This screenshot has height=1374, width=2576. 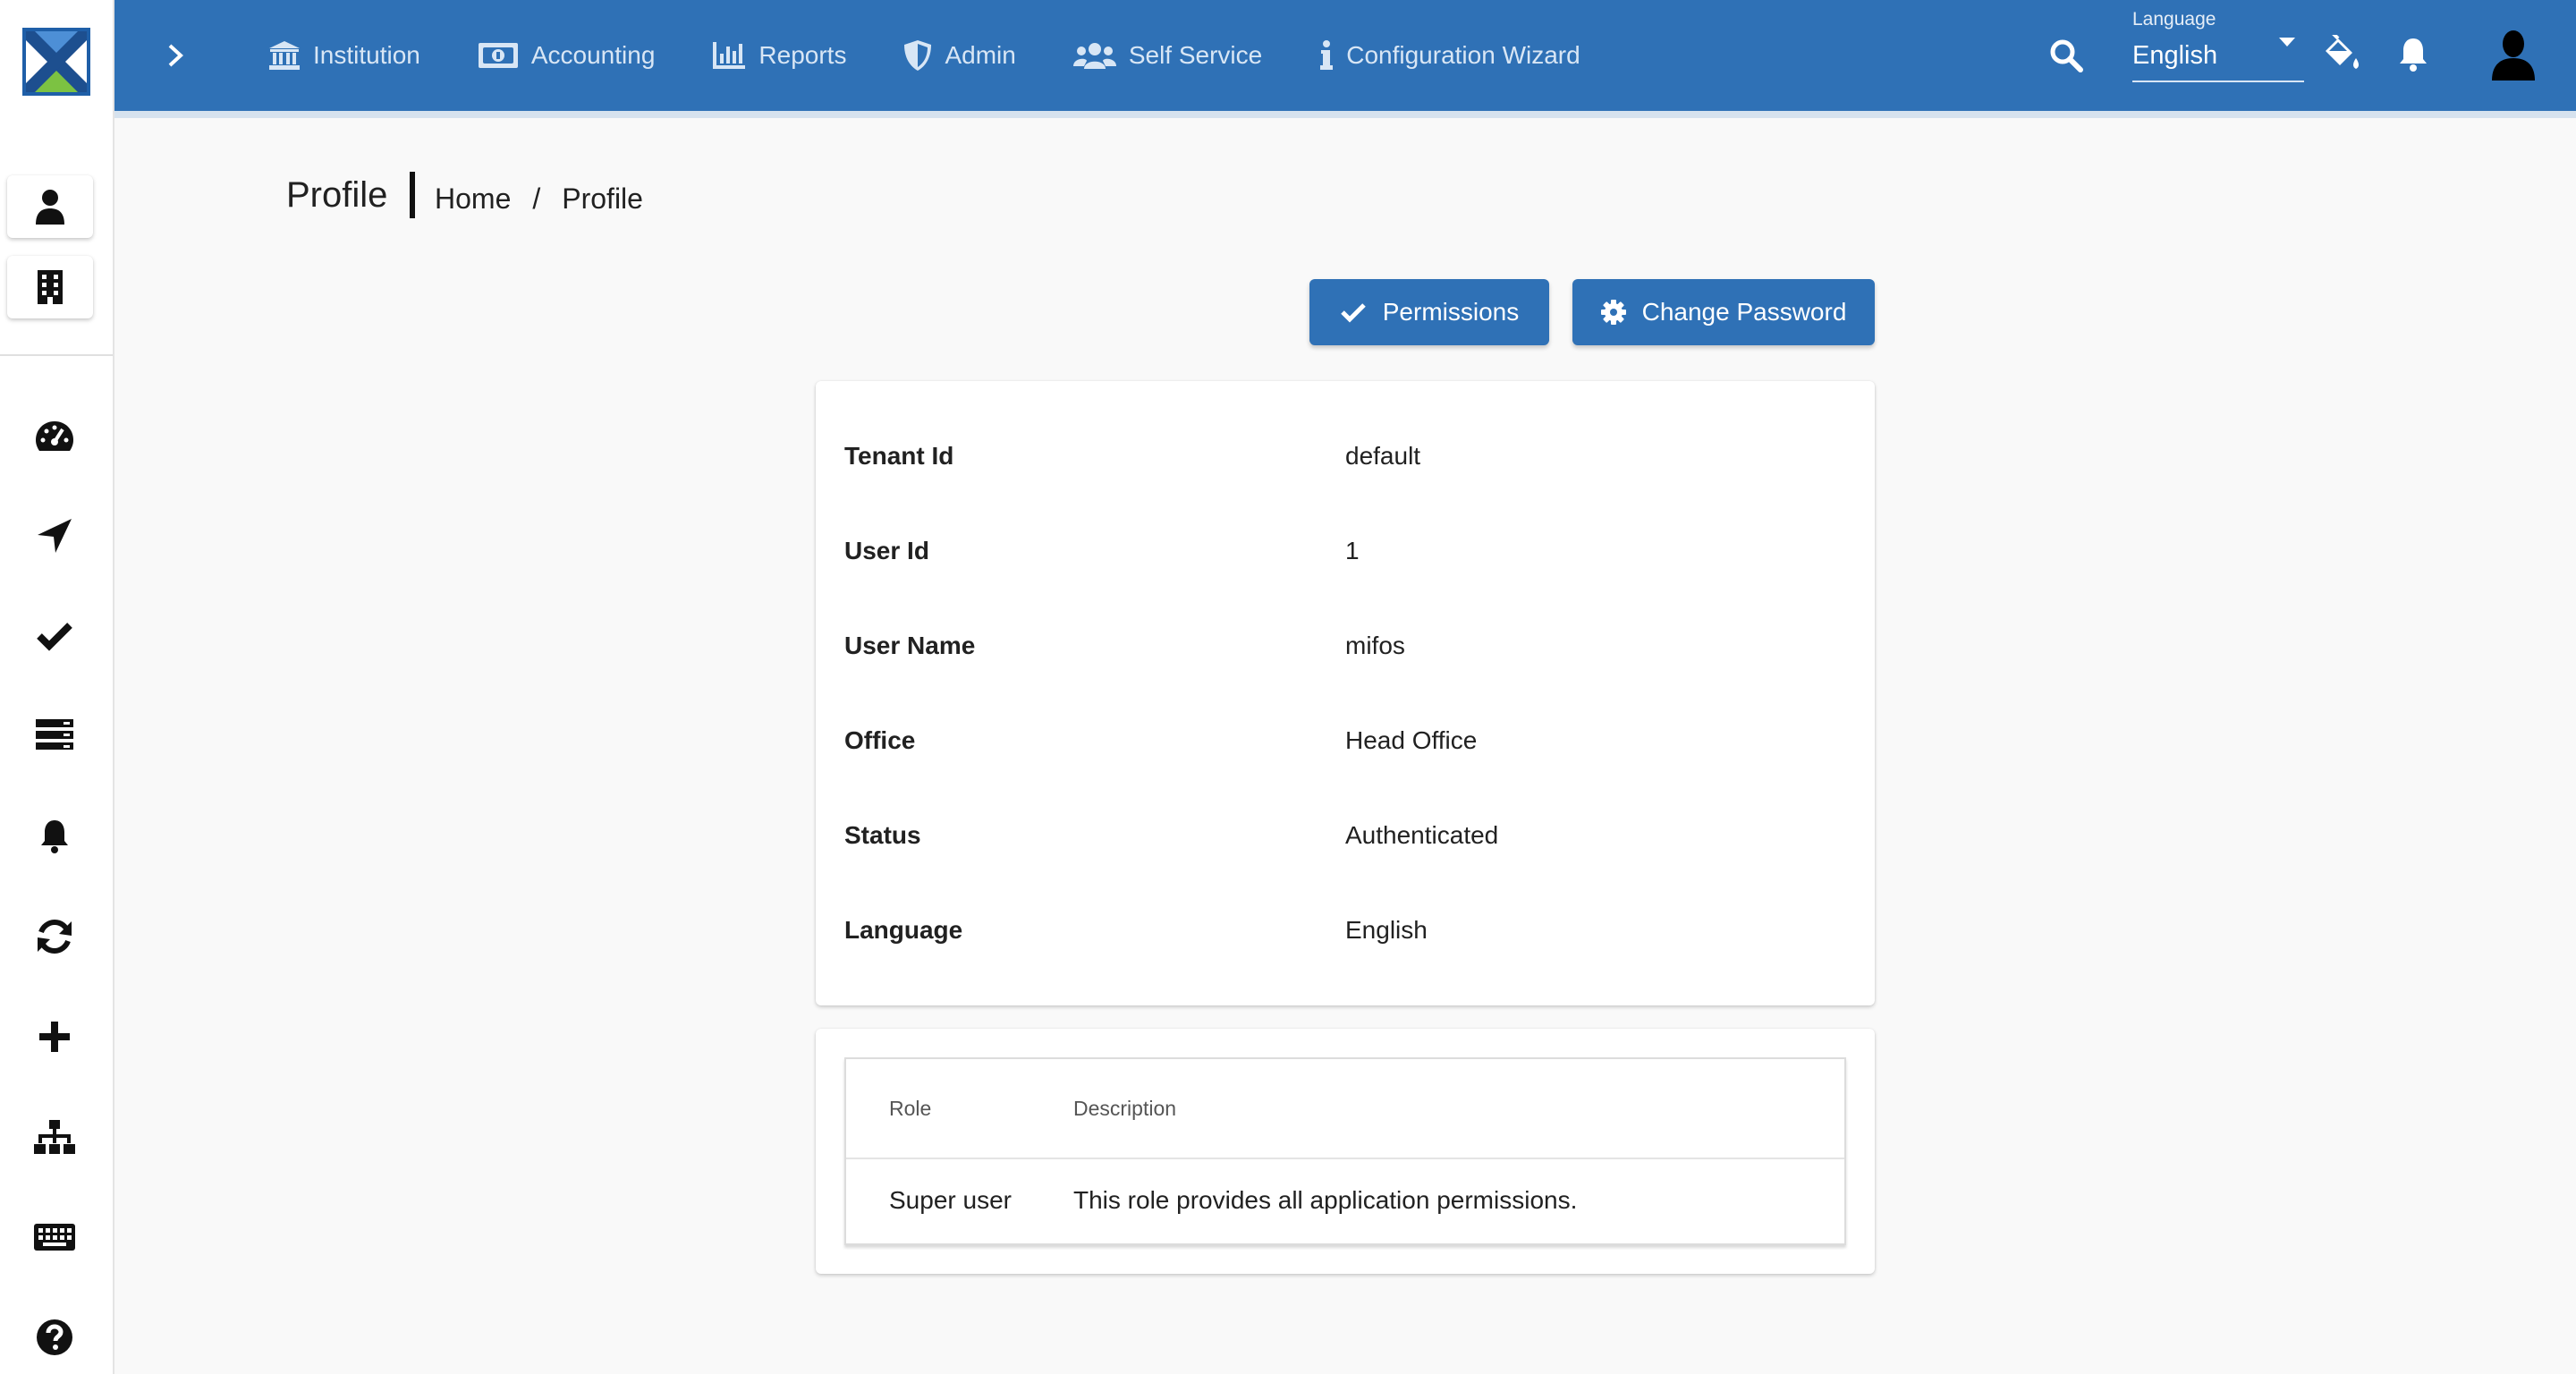 I want to click on column-header-description: Description, so click(x=1125, y=1108).